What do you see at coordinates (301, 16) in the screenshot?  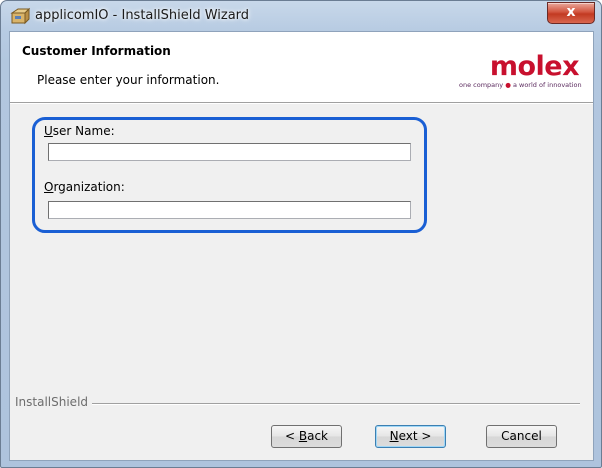 I see `title-bar: applicomIO - InstallShield Wizard x` at bounding box center [301, 16].